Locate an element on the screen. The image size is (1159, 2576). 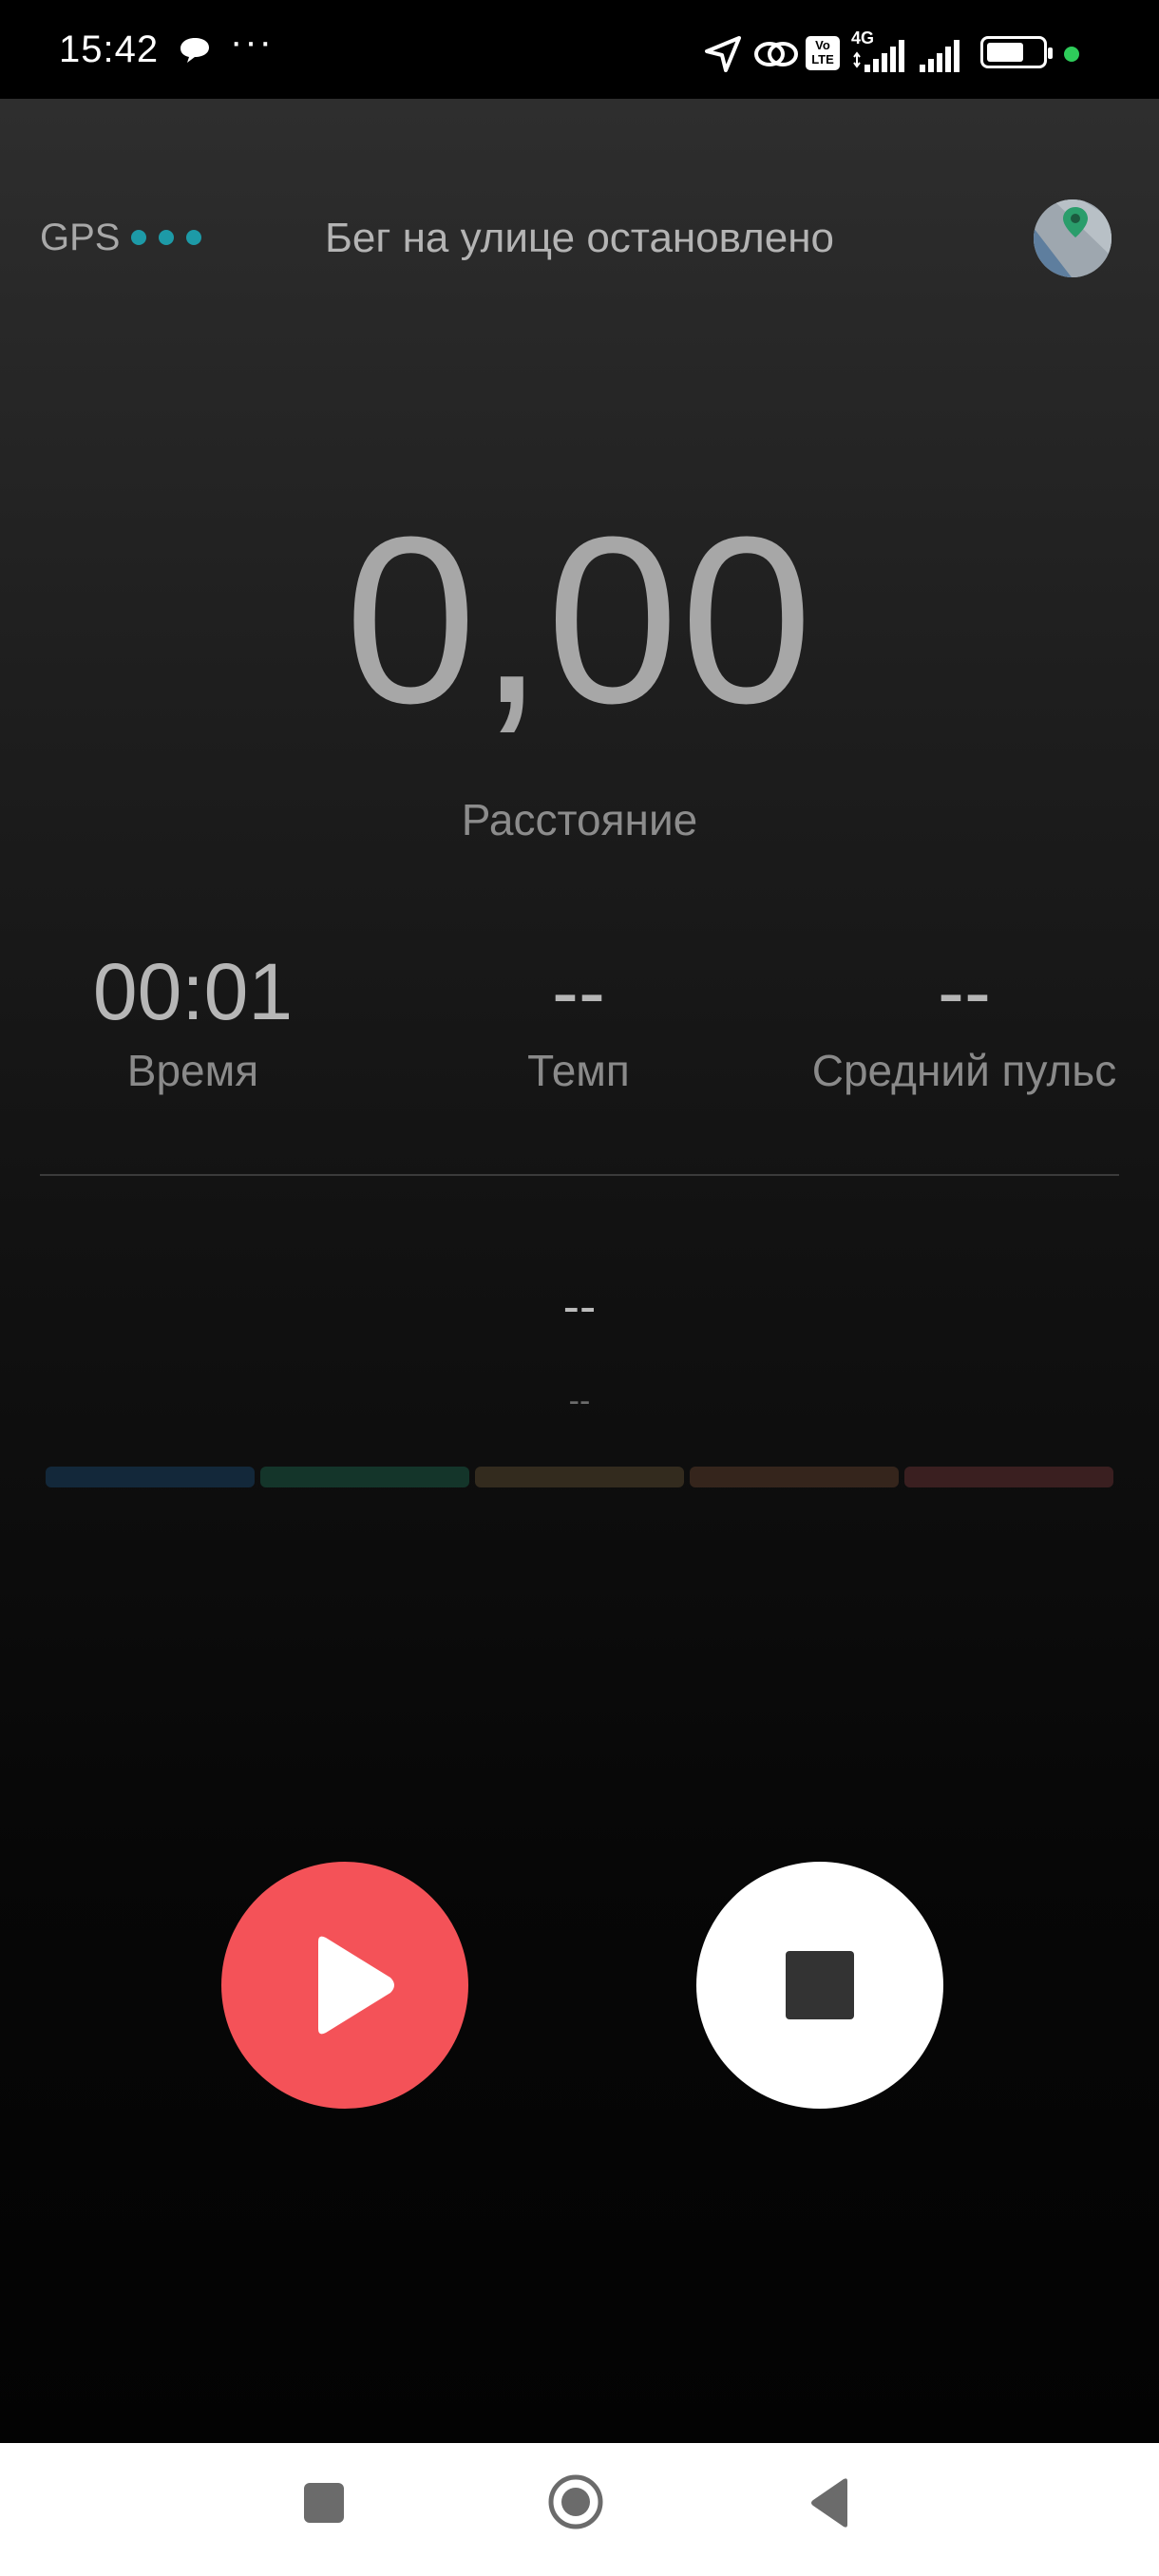
resume-button is located at coordinates (344, 1985).